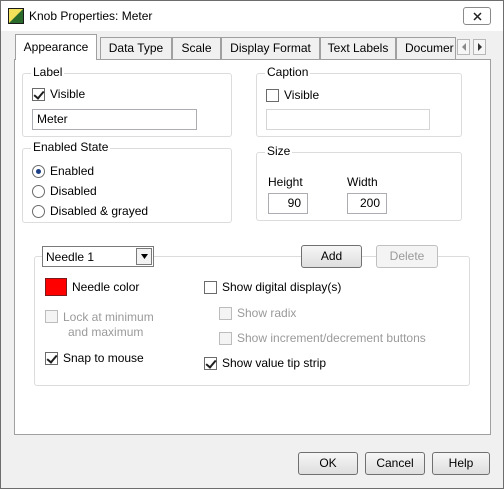 Image resolution: width=504 pixels, height=489 pixels. I want to click on needle-selector-value: Needle 1, so click(70, 257).